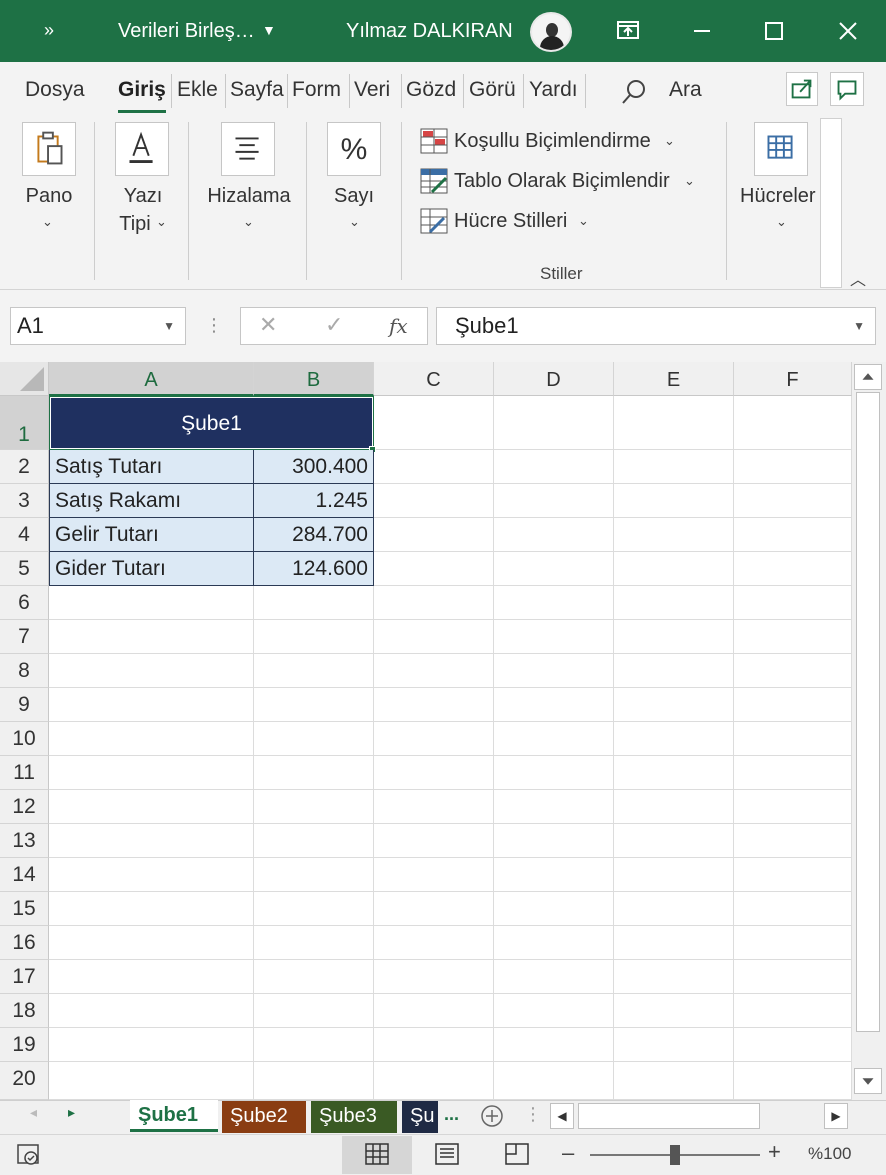  Describe the element at coordinates (492, 1116) in the screenshot. I see `add-sheet-icon` at that location.